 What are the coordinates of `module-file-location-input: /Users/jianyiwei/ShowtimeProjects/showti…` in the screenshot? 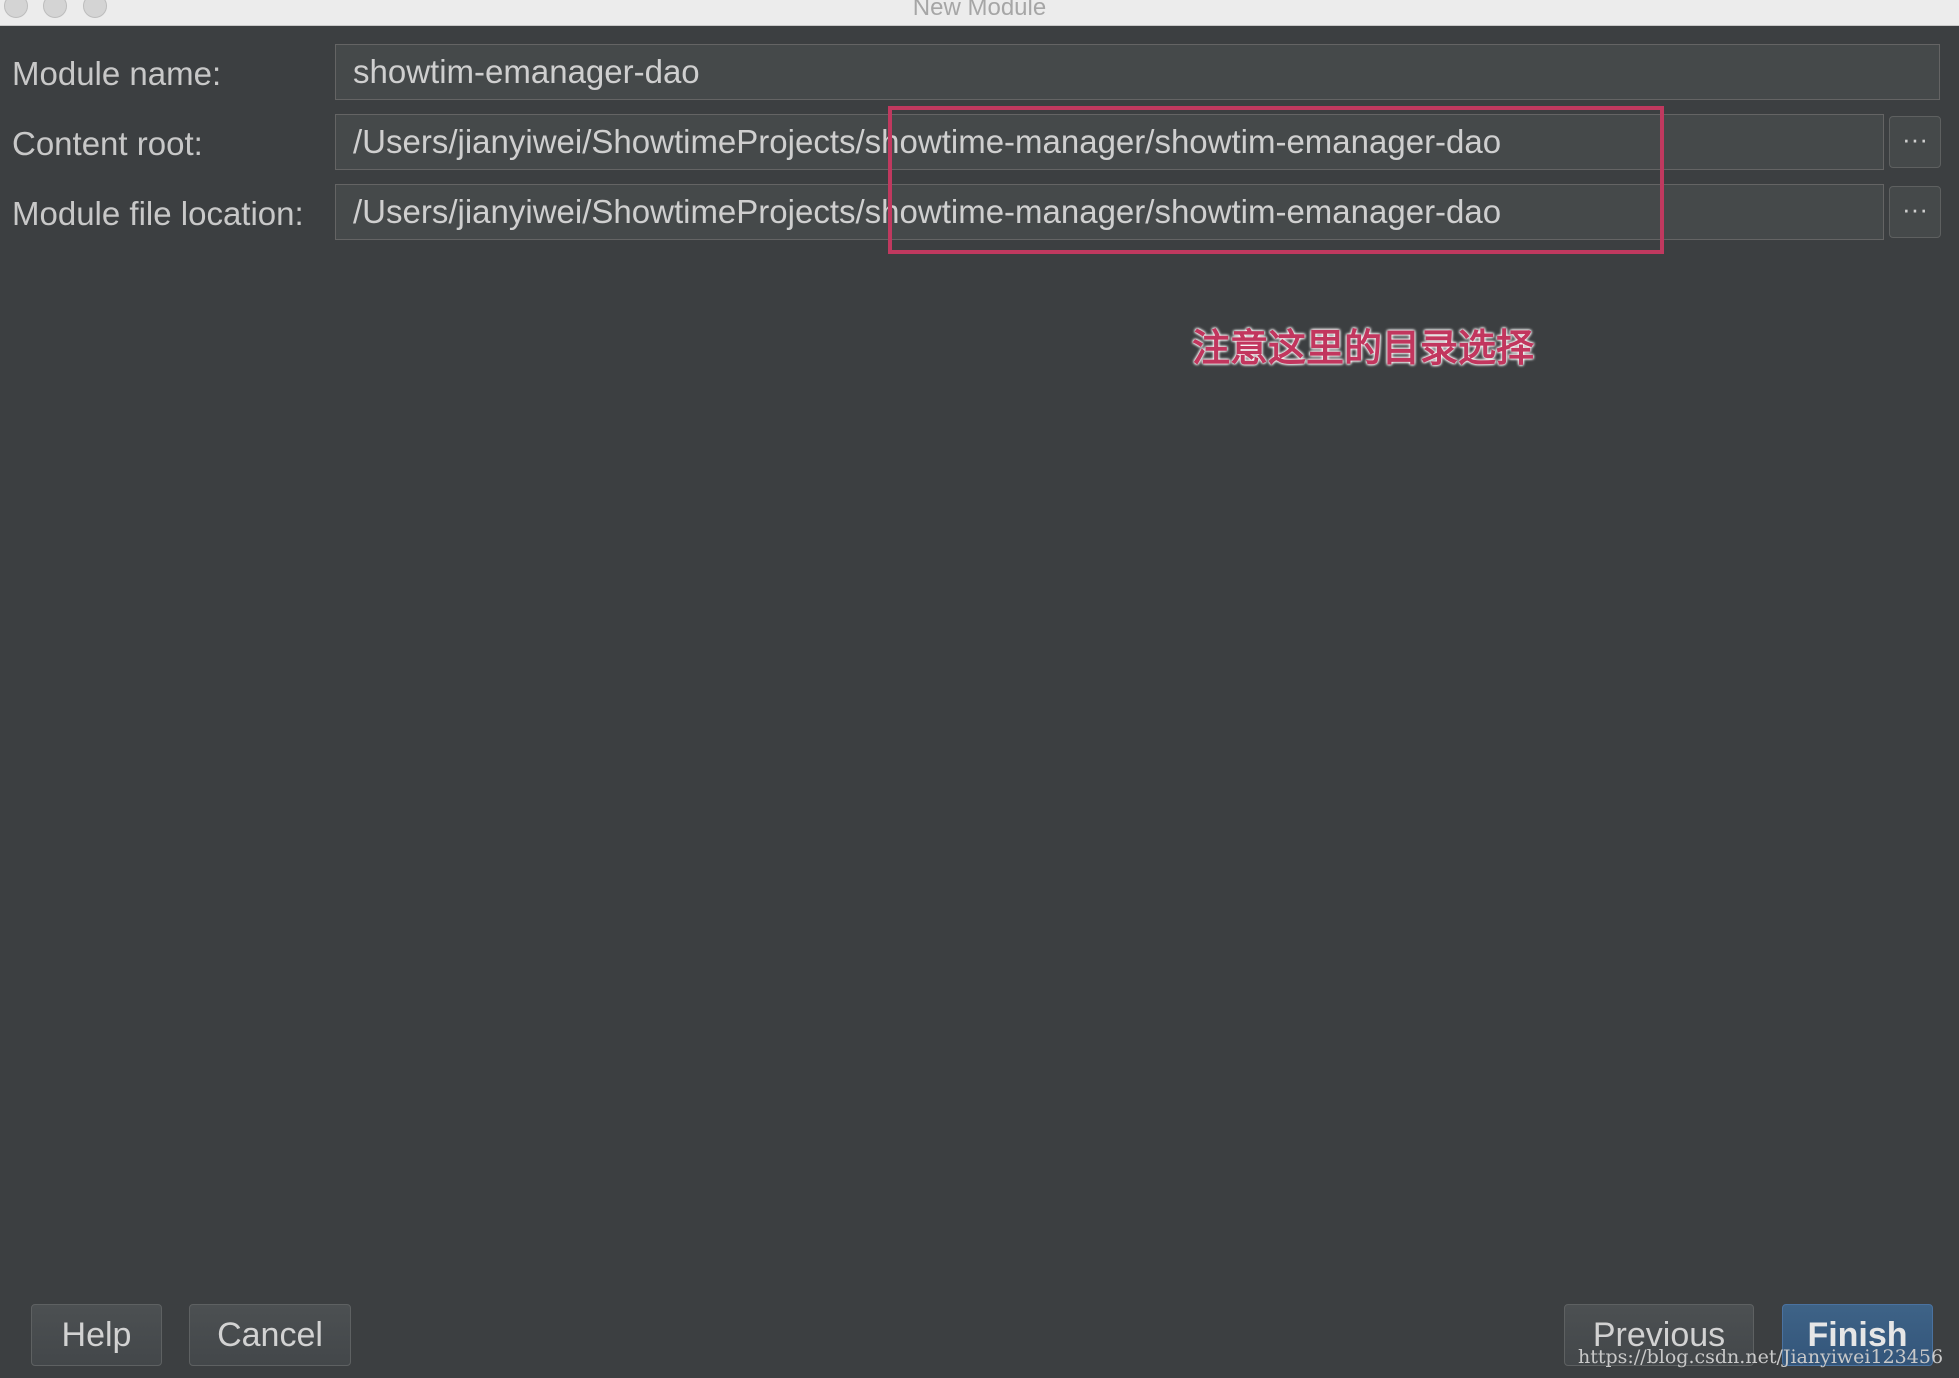 It's located at (1109, 212).